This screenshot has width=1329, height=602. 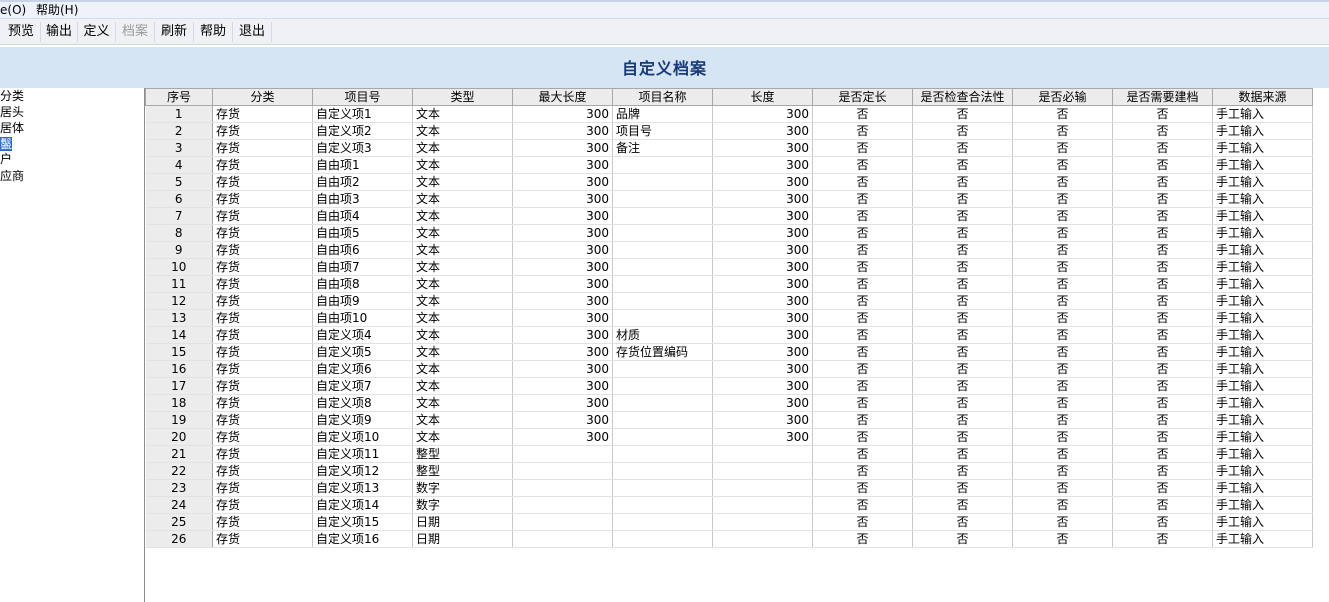 What do you see at coordinates (729, 539) in the screenshot?
I see `table-row: 26 存货 自定义项16 日期否否否否手工输入` at bounding box center [729, 539].